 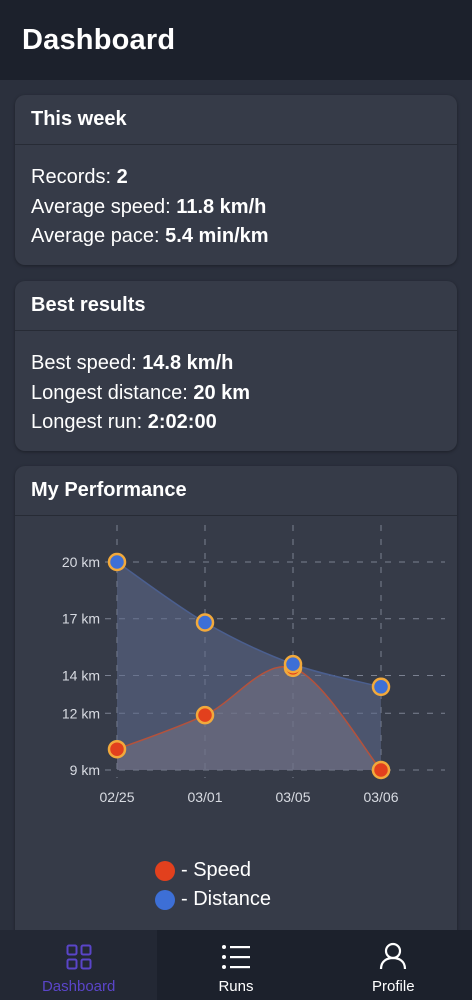 What do you see at coordinates (87, 363) in the screenshot?
I see `best-speed-label: Best speed:` at bounding box center [87, 363].